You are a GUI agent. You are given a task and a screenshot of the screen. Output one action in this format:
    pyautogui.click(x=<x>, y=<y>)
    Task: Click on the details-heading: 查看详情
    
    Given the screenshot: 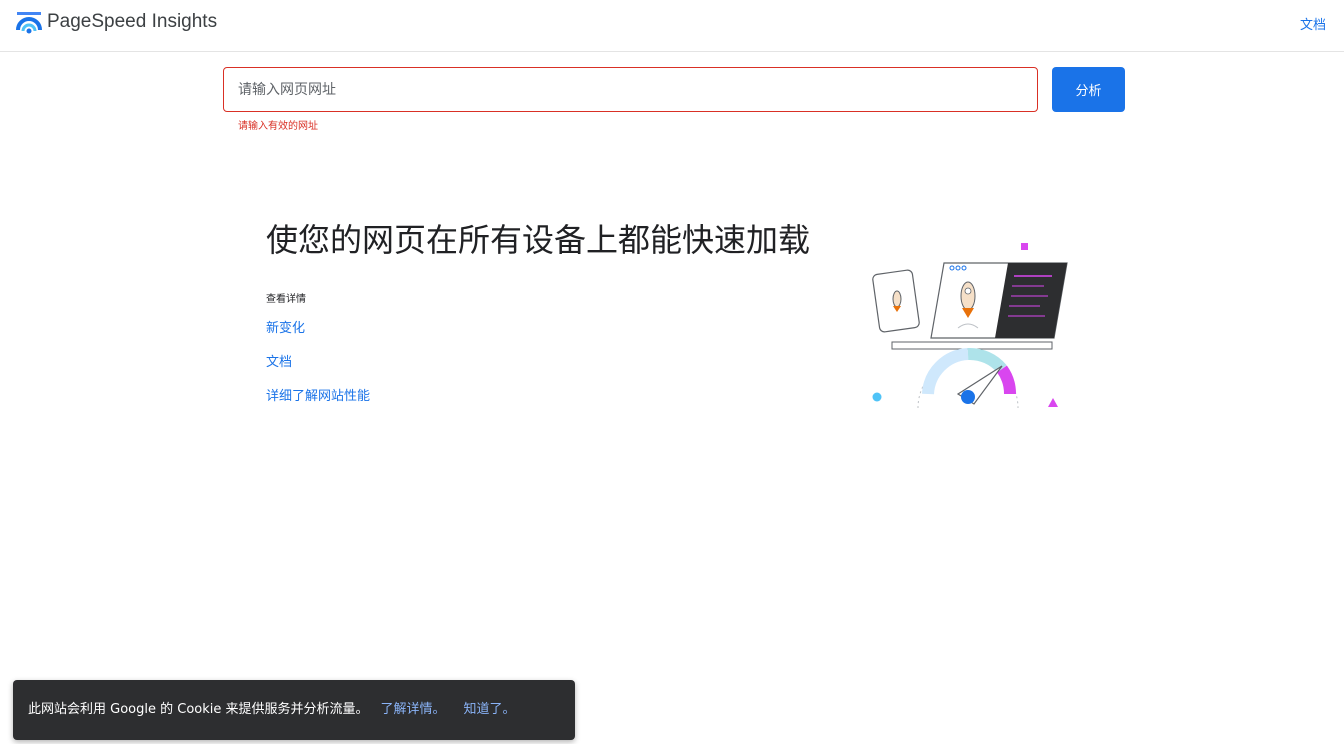 What is the action you would take?
    pyautogui.click(x=286, y=299)
    